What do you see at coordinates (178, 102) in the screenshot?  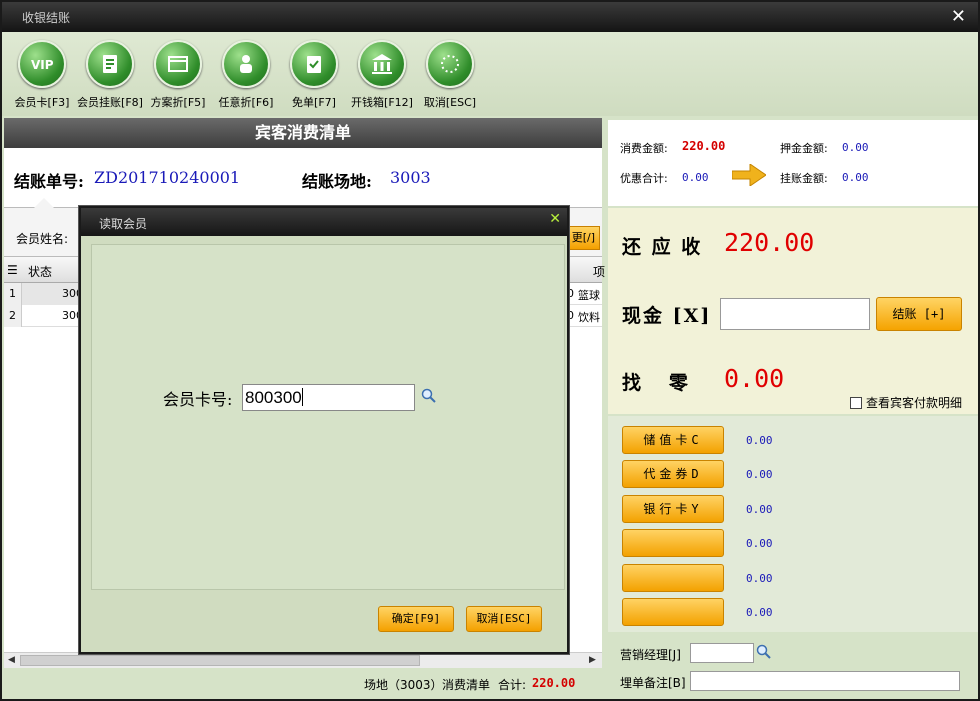 I see `plan-discount-label: 方案折[F5]` at bounding box center [178, 102].